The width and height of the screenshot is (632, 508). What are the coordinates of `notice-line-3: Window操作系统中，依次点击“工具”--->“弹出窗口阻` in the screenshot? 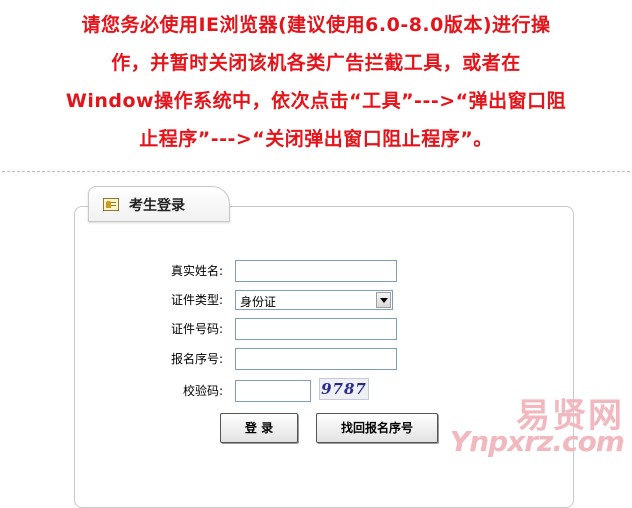 It's located at (316, 101).